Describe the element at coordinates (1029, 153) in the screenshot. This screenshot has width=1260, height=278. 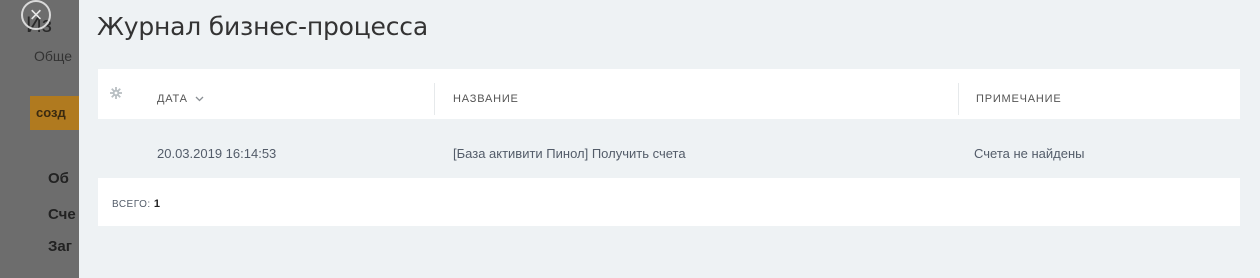
I see `cell-note: Счета не найдены` at that location.